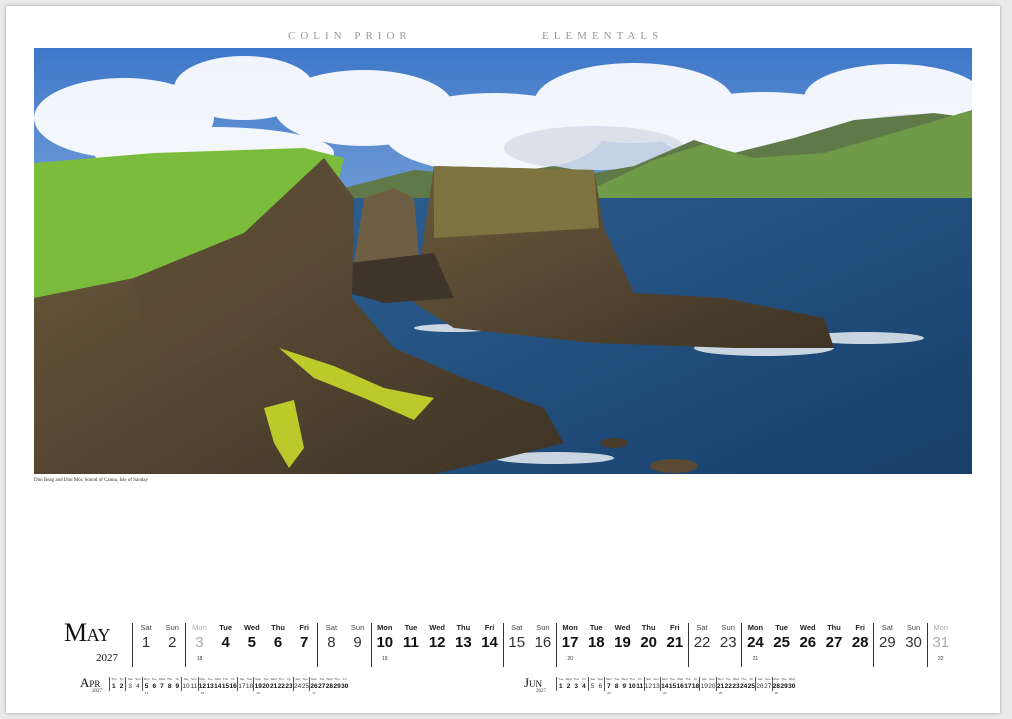  Describe the element at coordinates (411, 642) in the screenshot. I see `day-number: 11` at that location.